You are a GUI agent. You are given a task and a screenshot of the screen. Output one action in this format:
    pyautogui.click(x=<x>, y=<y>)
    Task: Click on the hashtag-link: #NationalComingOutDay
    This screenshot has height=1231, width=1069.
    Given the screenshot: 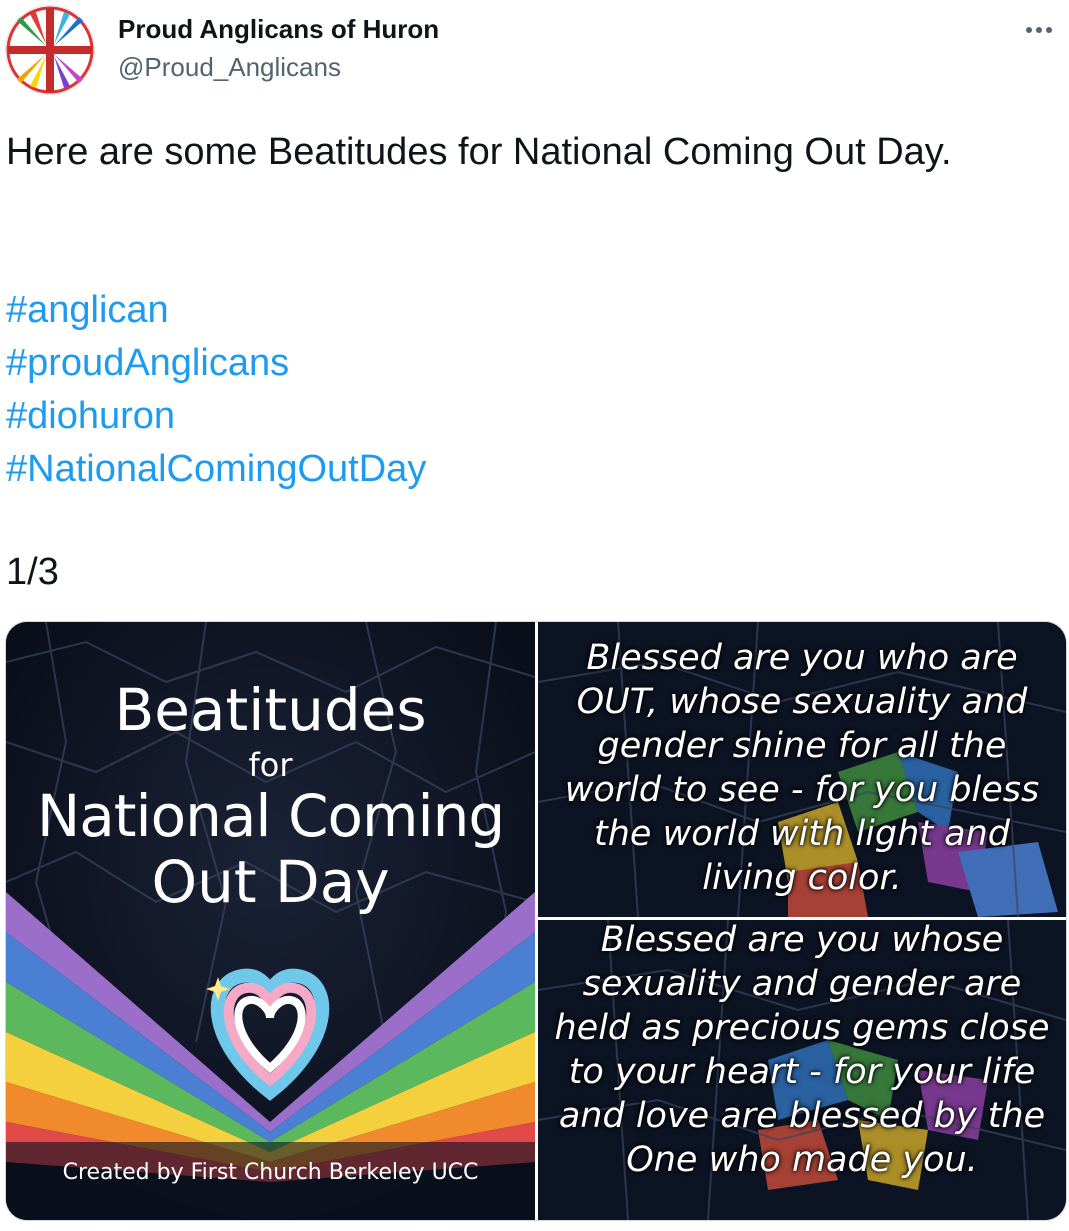 What is the action you would take?
    pyautogui.click(x=216, y=469)
    